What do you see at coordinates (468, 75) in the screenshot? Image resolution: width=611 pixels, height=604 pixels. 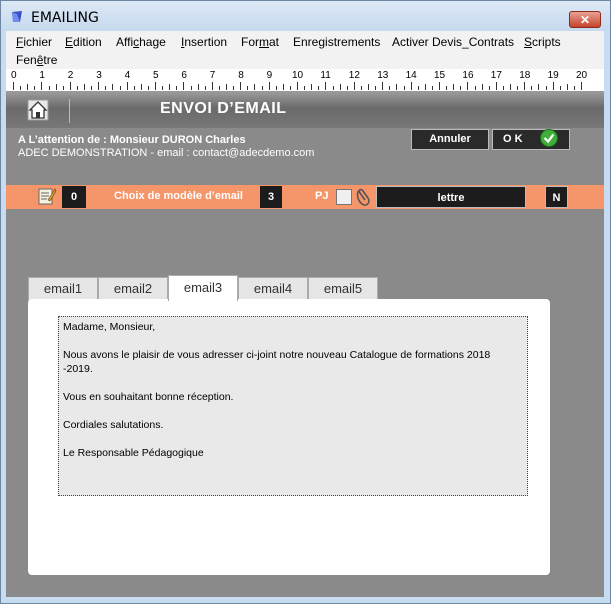 I see `ruler-number: 16` at bounding box center [468, 75].